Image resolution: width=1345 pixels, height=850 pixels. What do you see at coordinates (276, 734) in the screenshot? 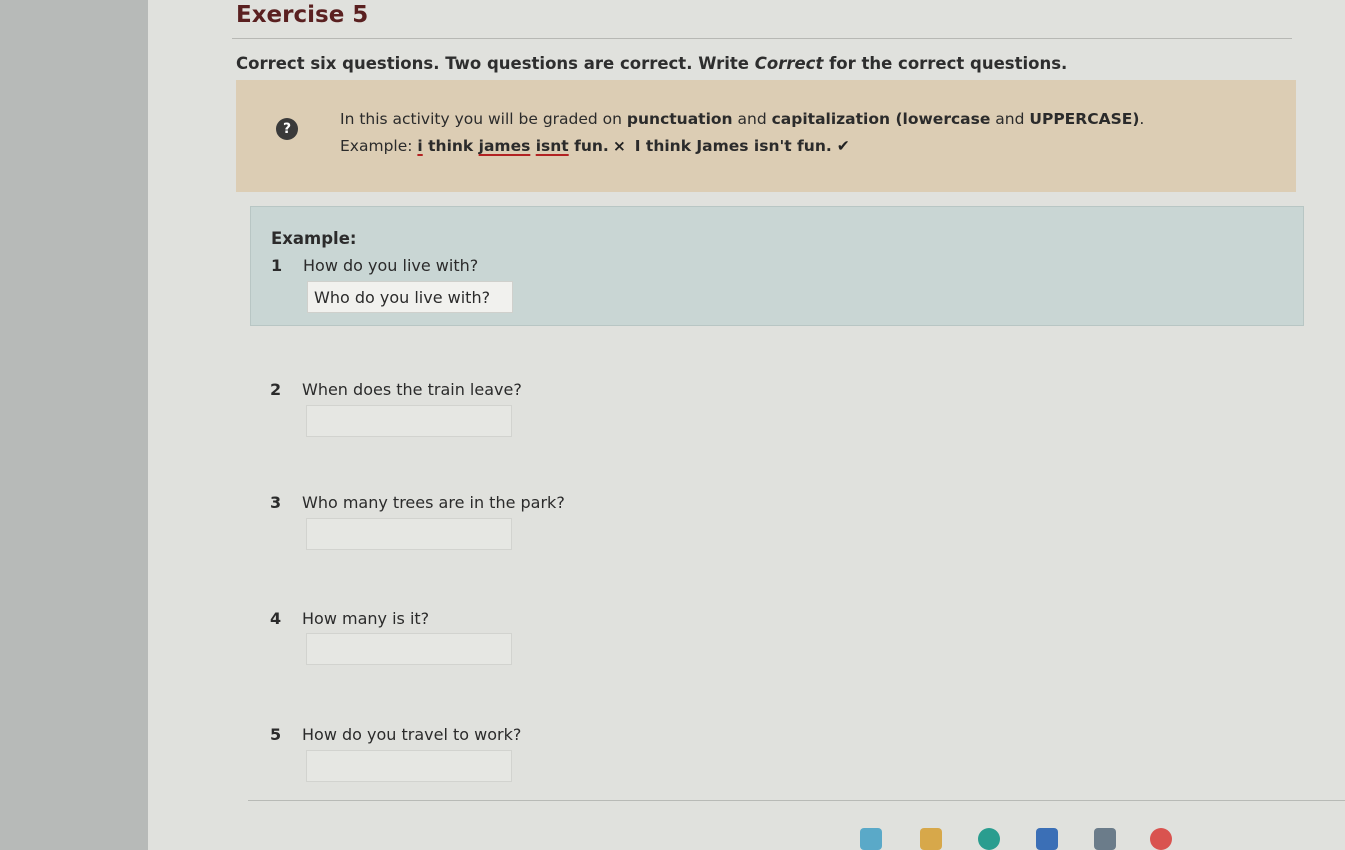
I see `question-number: 5` at bounding box center [276, 734].